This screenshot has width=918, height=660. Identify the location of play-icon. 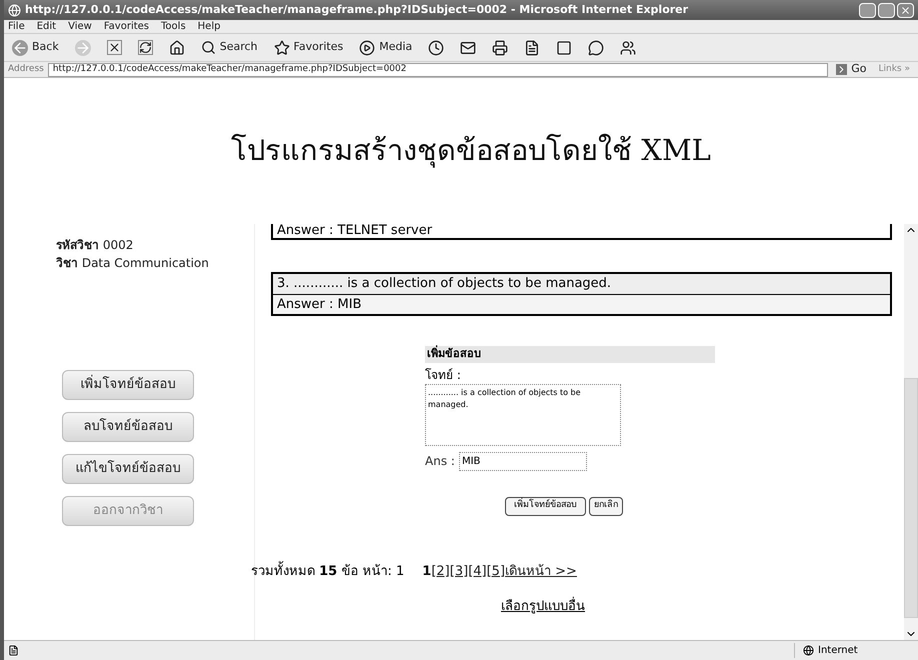
(367, 48).